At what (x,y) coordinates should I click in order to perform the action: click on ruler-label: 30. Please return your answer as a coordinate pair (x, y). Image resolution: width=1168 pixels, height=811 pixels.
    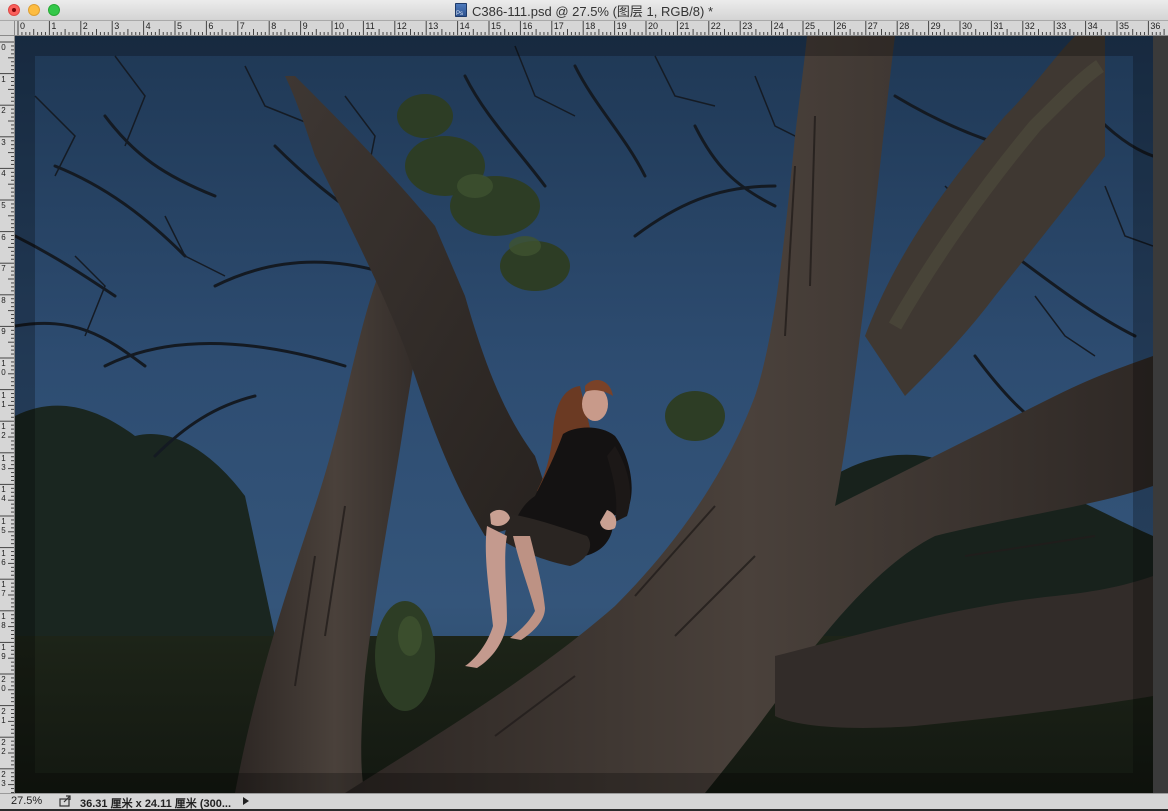
    Looking at the image, I should click on (967, 26).